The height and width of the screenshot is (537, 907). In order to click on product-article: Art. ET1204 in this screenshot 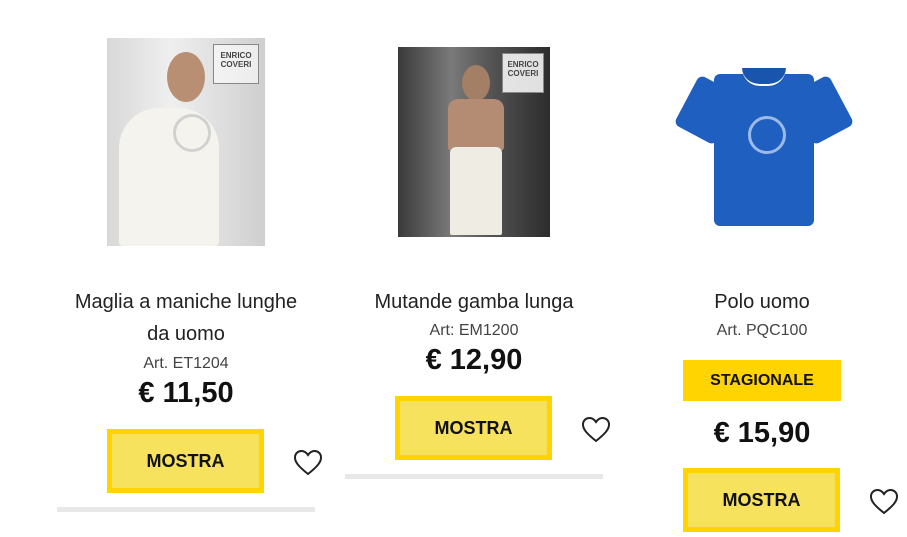, I will do `click(186, 363)`.